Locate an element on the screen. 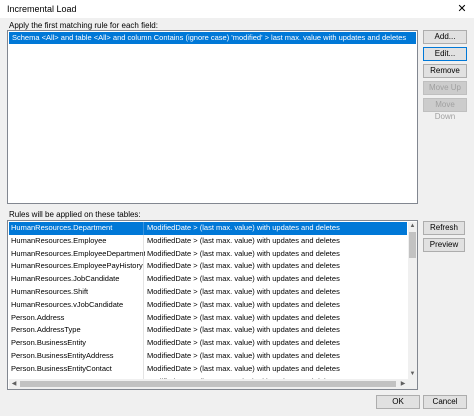 The image size is (474, 416). table-name-cell: HumanResources.Employee is located at coordinates (59, 240).